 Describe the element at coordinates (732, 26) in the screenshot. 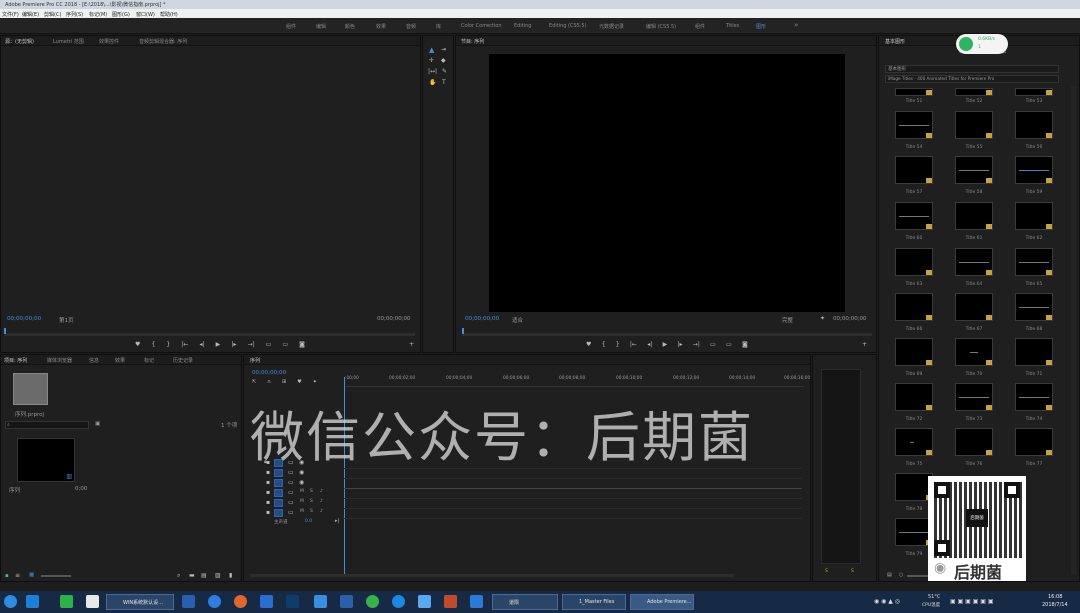

I see `ws-titles: Titles` at that location.